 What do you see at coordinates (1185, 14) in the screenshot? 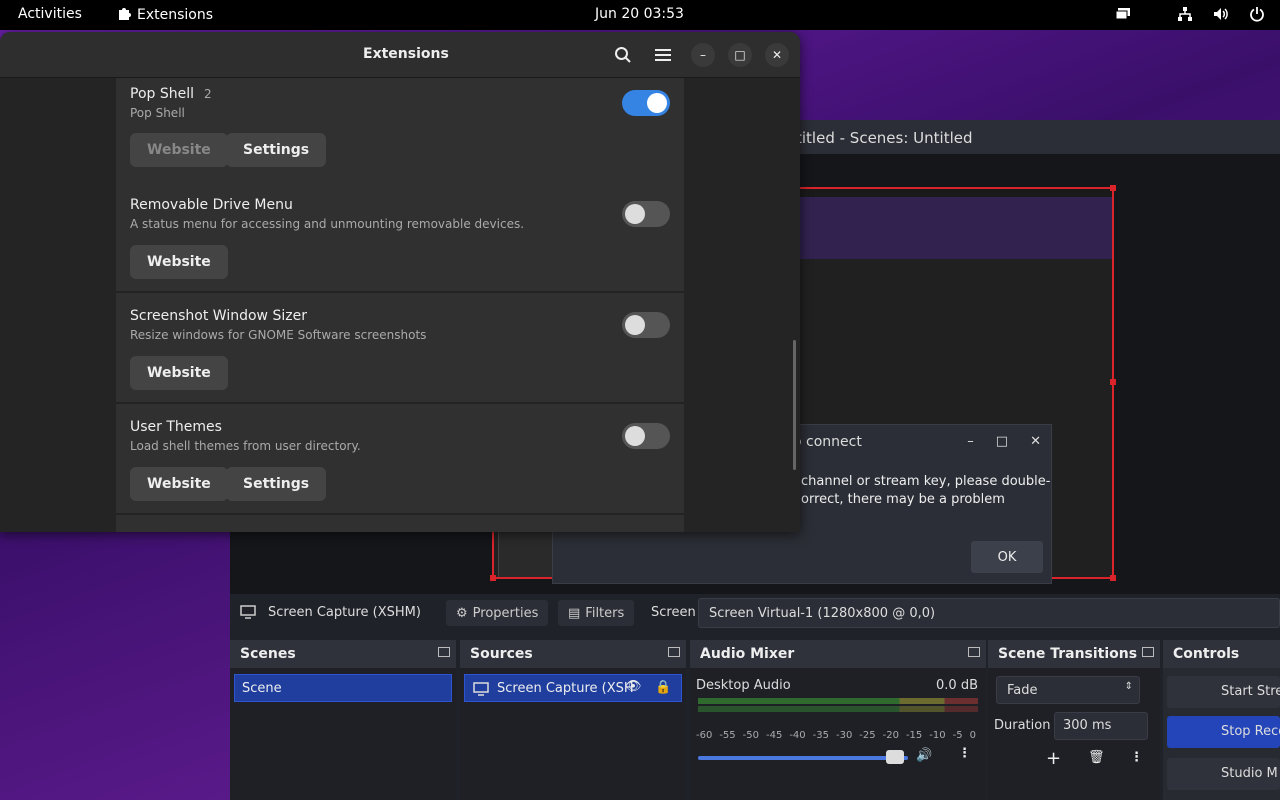
I see `network-icon` at bounding box center [1185, 14].